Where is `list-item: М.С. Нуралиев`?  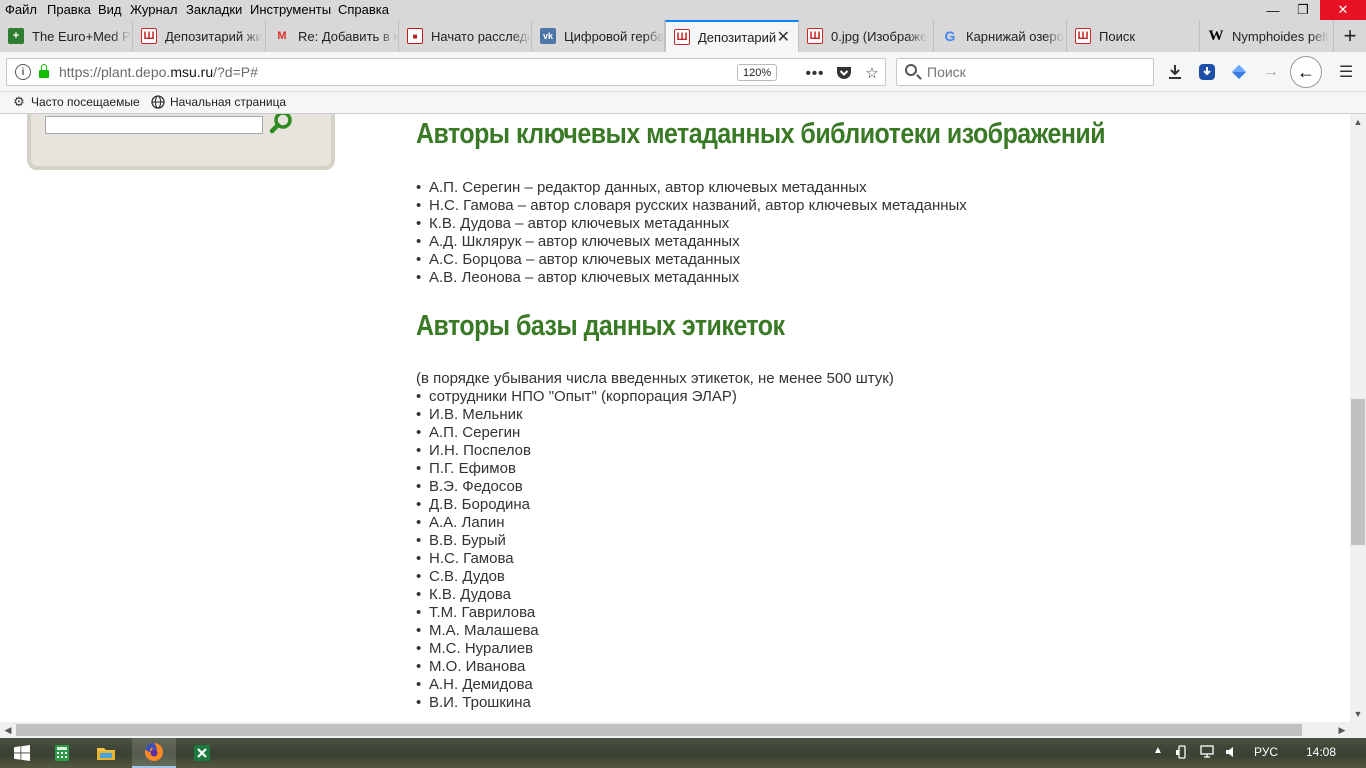 list-item: М.С. Нуралиев is located at coordinates (576, 649).